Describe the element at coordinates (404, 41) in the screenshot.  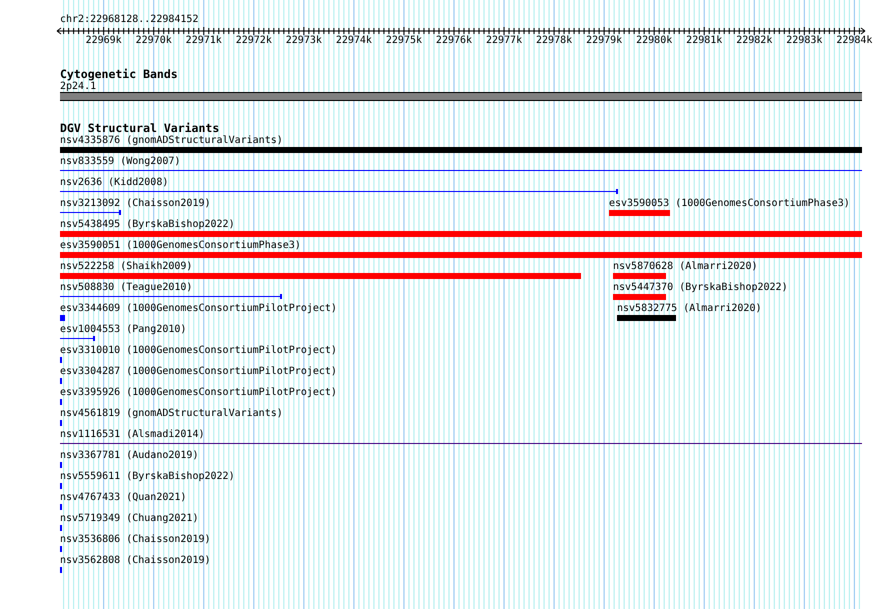
I see `tick-label: 22975k` at that location.